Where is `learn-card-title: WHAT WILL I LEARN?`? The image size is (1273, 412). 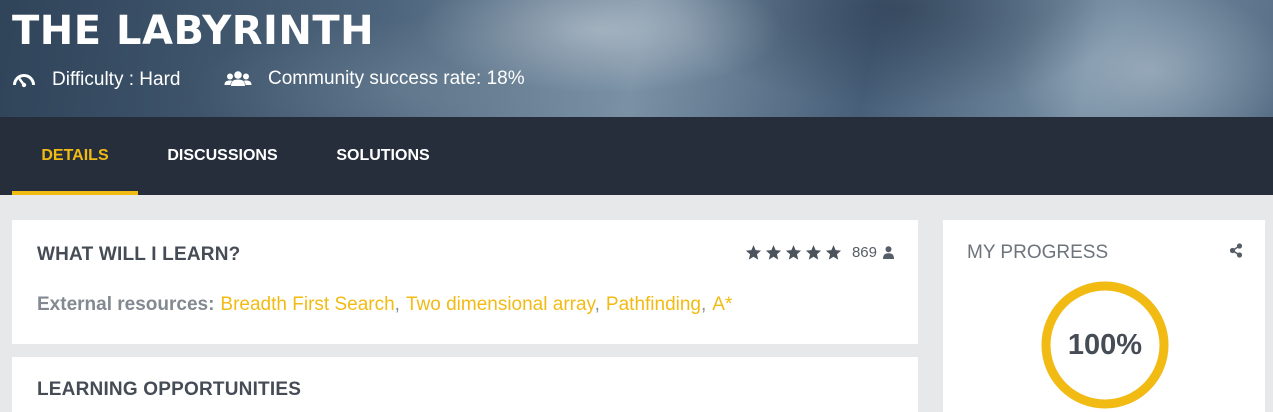 learn-card-title: WHAT WILL I LEARN? is located at coordinates (139, 254).